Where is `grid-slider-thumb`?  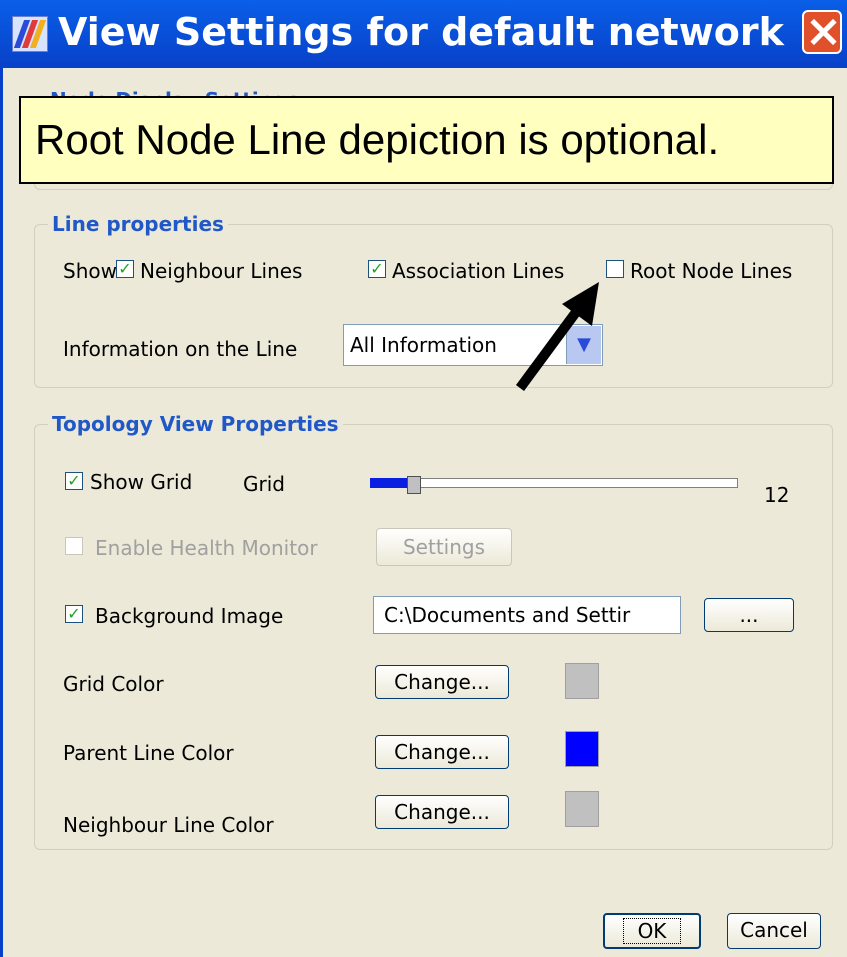
grid-slider-thumb is located at coordinates (414, 485).